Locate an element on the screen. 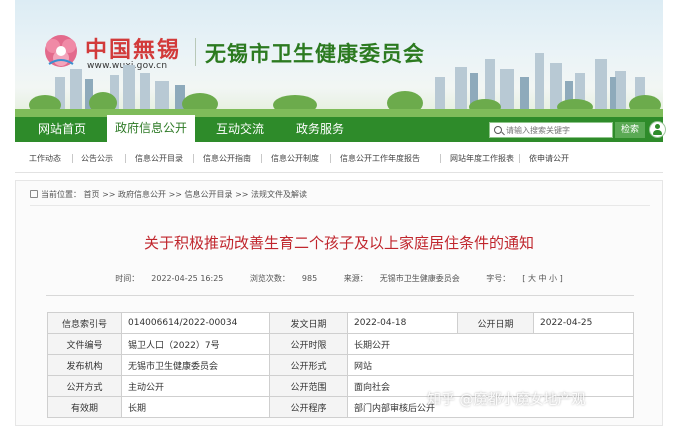 The height and width of the screenshot is (426, 678). fontsize-switch: [ 大 中 小 ] is located at coordinates (542, 278).